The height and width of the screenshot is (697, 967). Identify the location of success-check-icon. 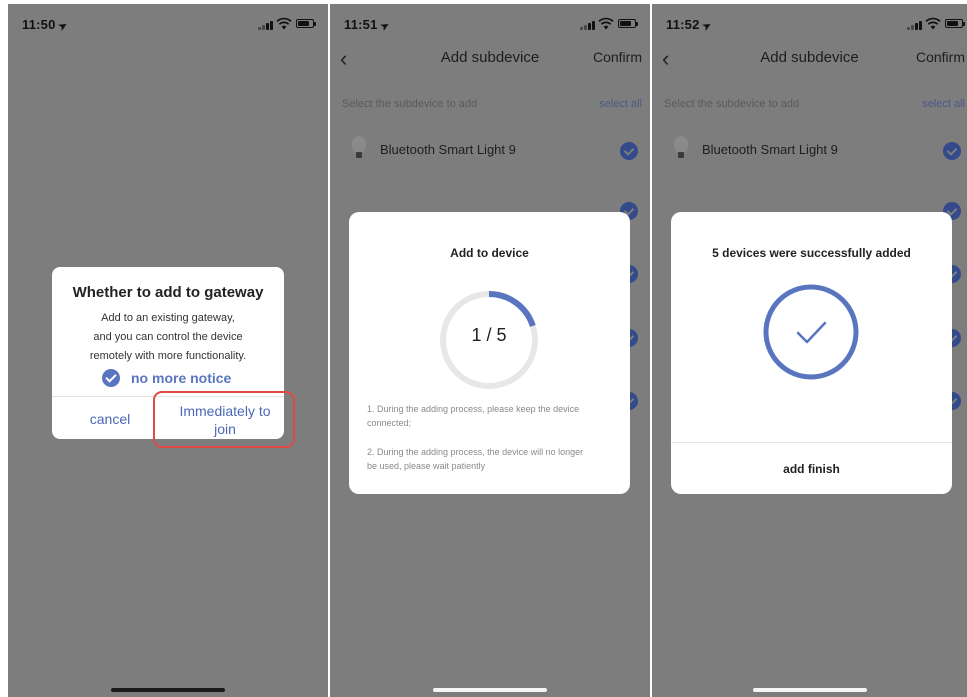
(811, 332).